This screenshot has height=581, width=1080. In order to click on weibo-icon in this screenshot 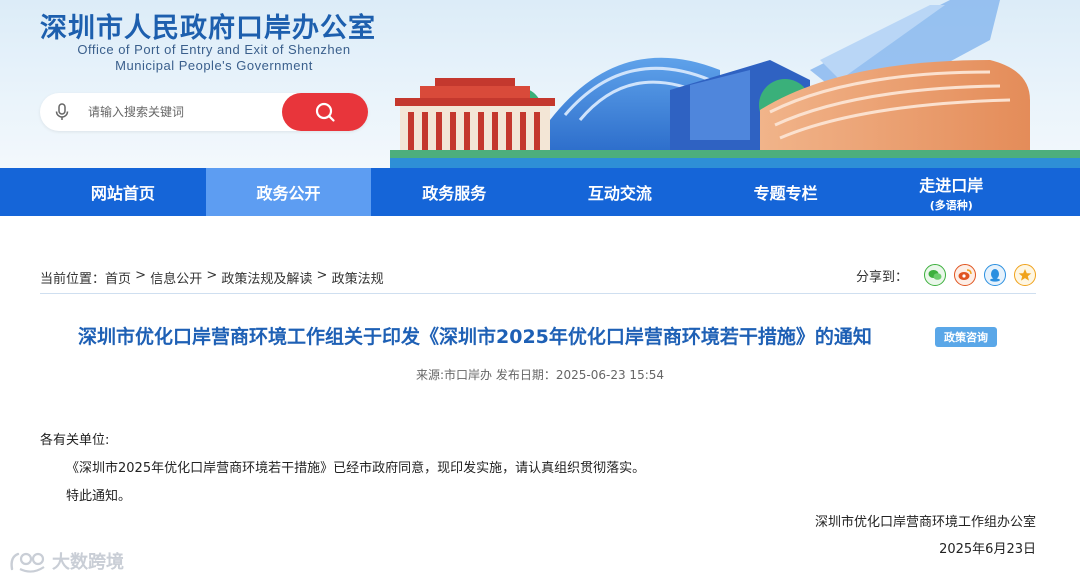, I will do `click(965, 274)`.